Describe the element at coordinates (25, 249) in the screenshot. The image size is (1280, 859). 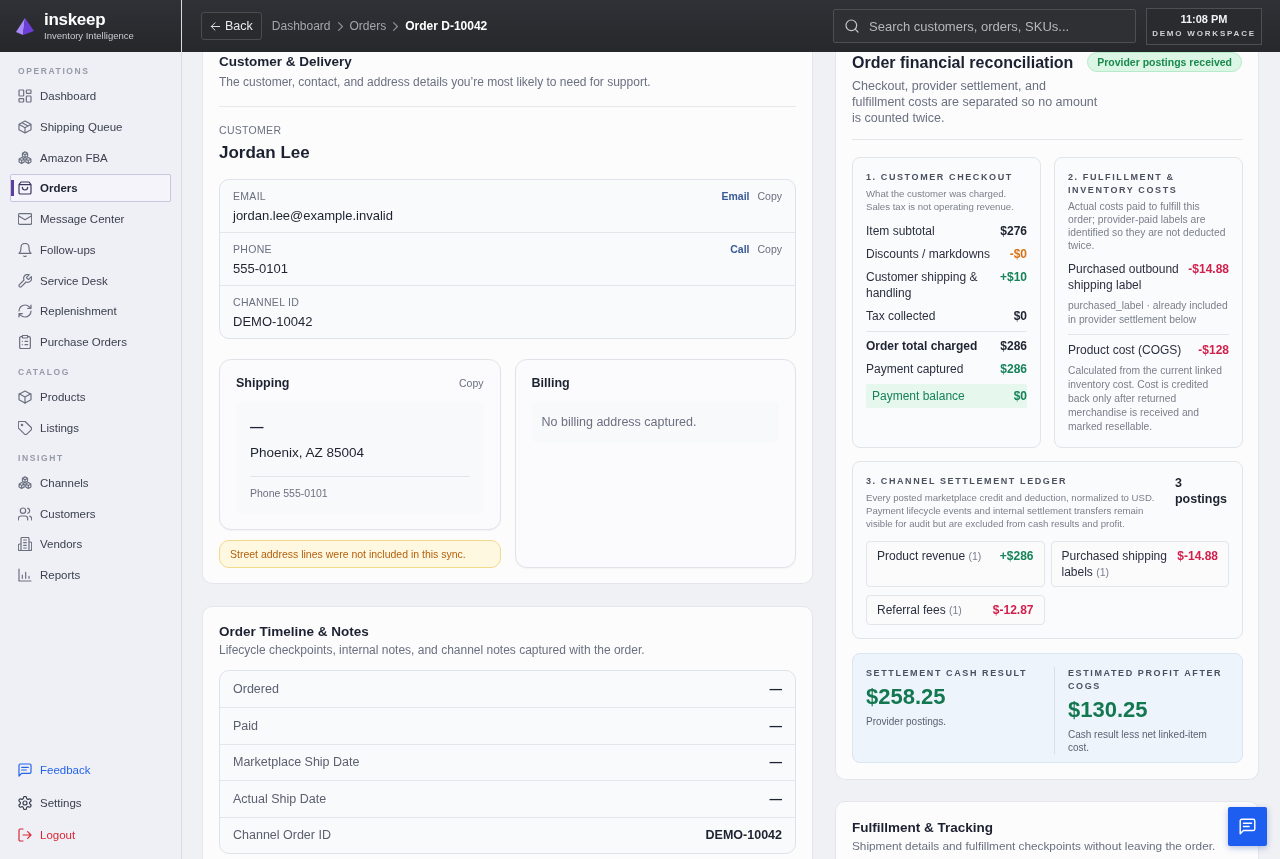
I see `bell-icon` at that location.